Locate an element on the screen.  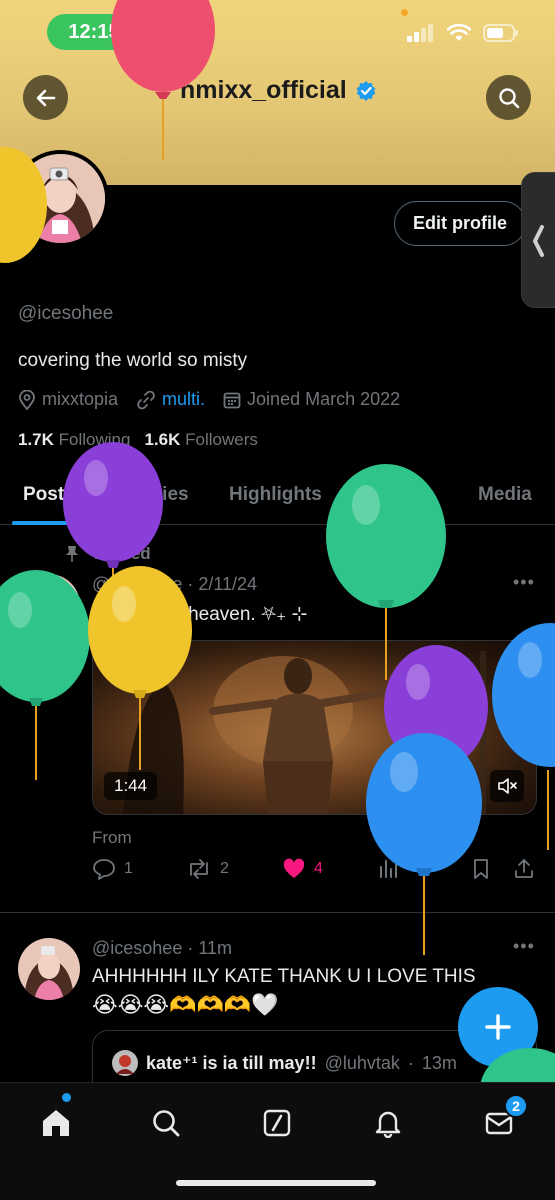
follow-stats: 1.7K Following 1.6K Followers is located at coordinates (138, 440).